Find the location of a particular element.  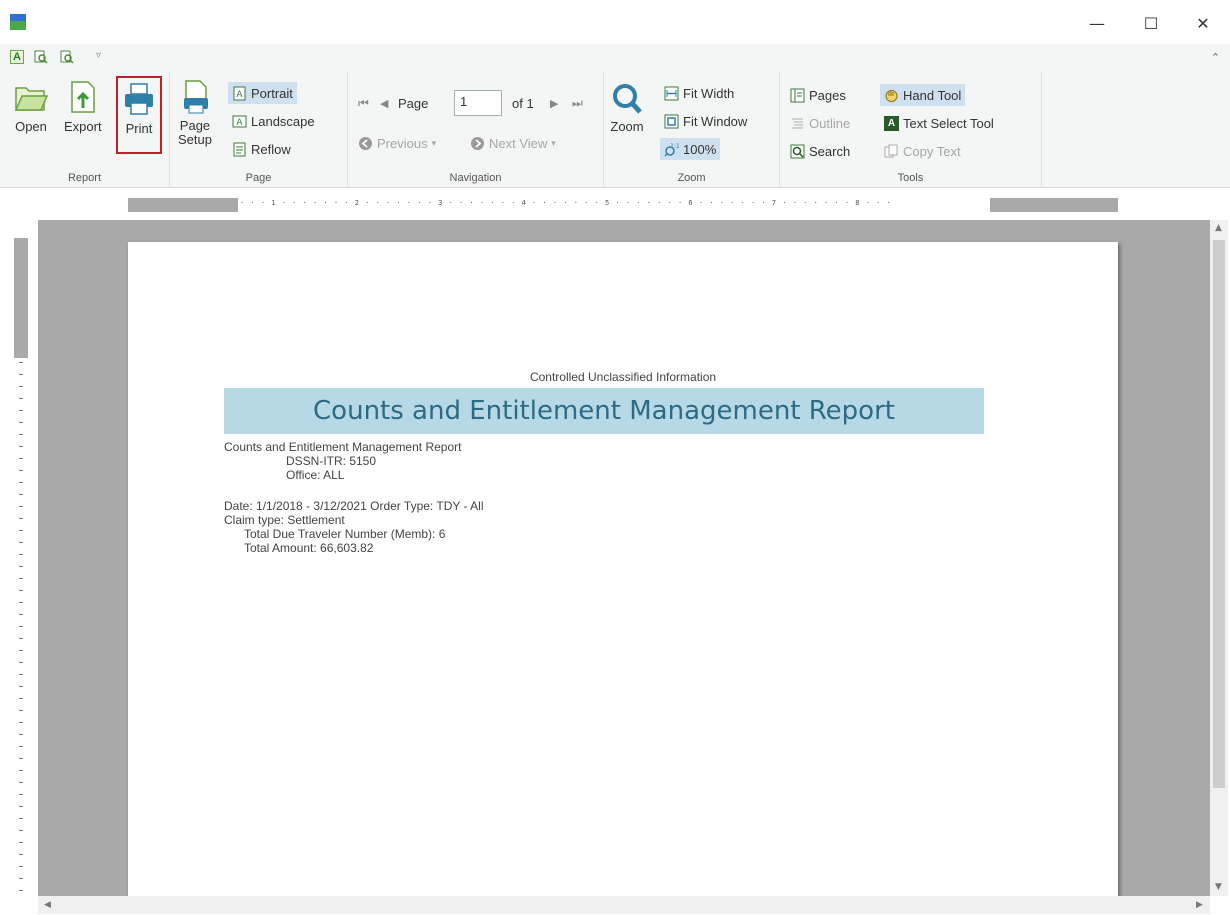

claim-type-line: Claim type: Settlement is located at coordinates (284, 520).